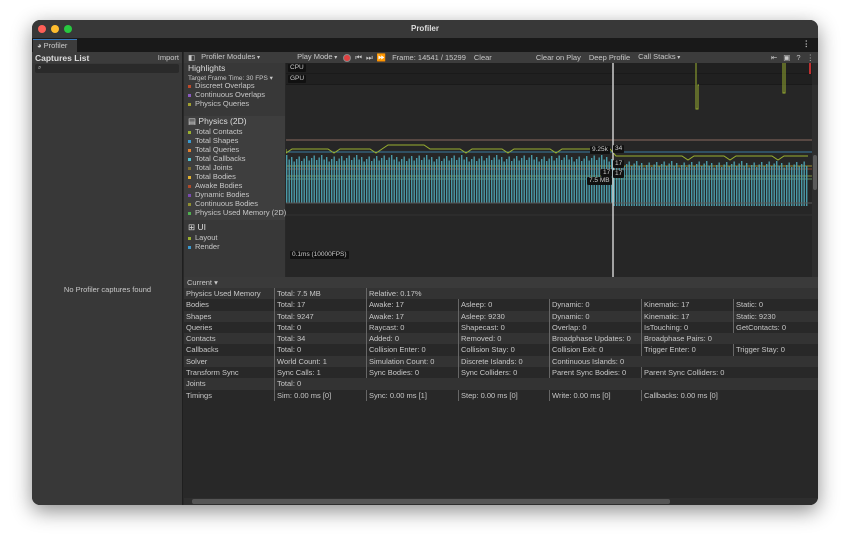 Image resolution: width=850 pixels, height=547 pixels. What do you see at coordinates (234, 203) in the screenshot?
I see `legend-item: Continuous Bodies` at bounding box center [234, 203].